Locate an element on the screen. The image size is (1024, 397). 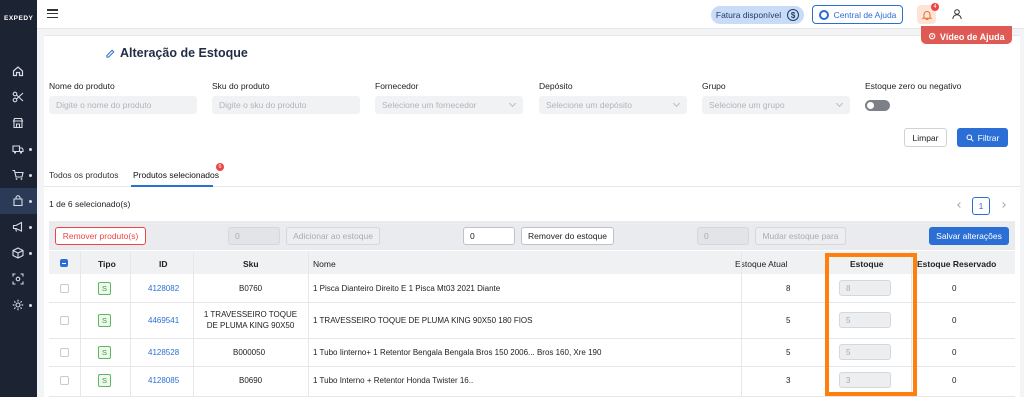
current-stock: 3 is located at coordinates (788, 380).